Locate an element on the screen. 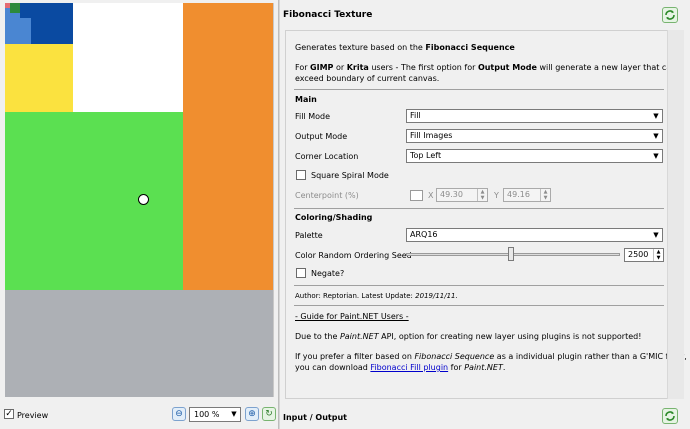 Image resolution: width=690 pixels, height=429 pixels. corner-location-label: Corner Location is located at coordinates (327, 156).